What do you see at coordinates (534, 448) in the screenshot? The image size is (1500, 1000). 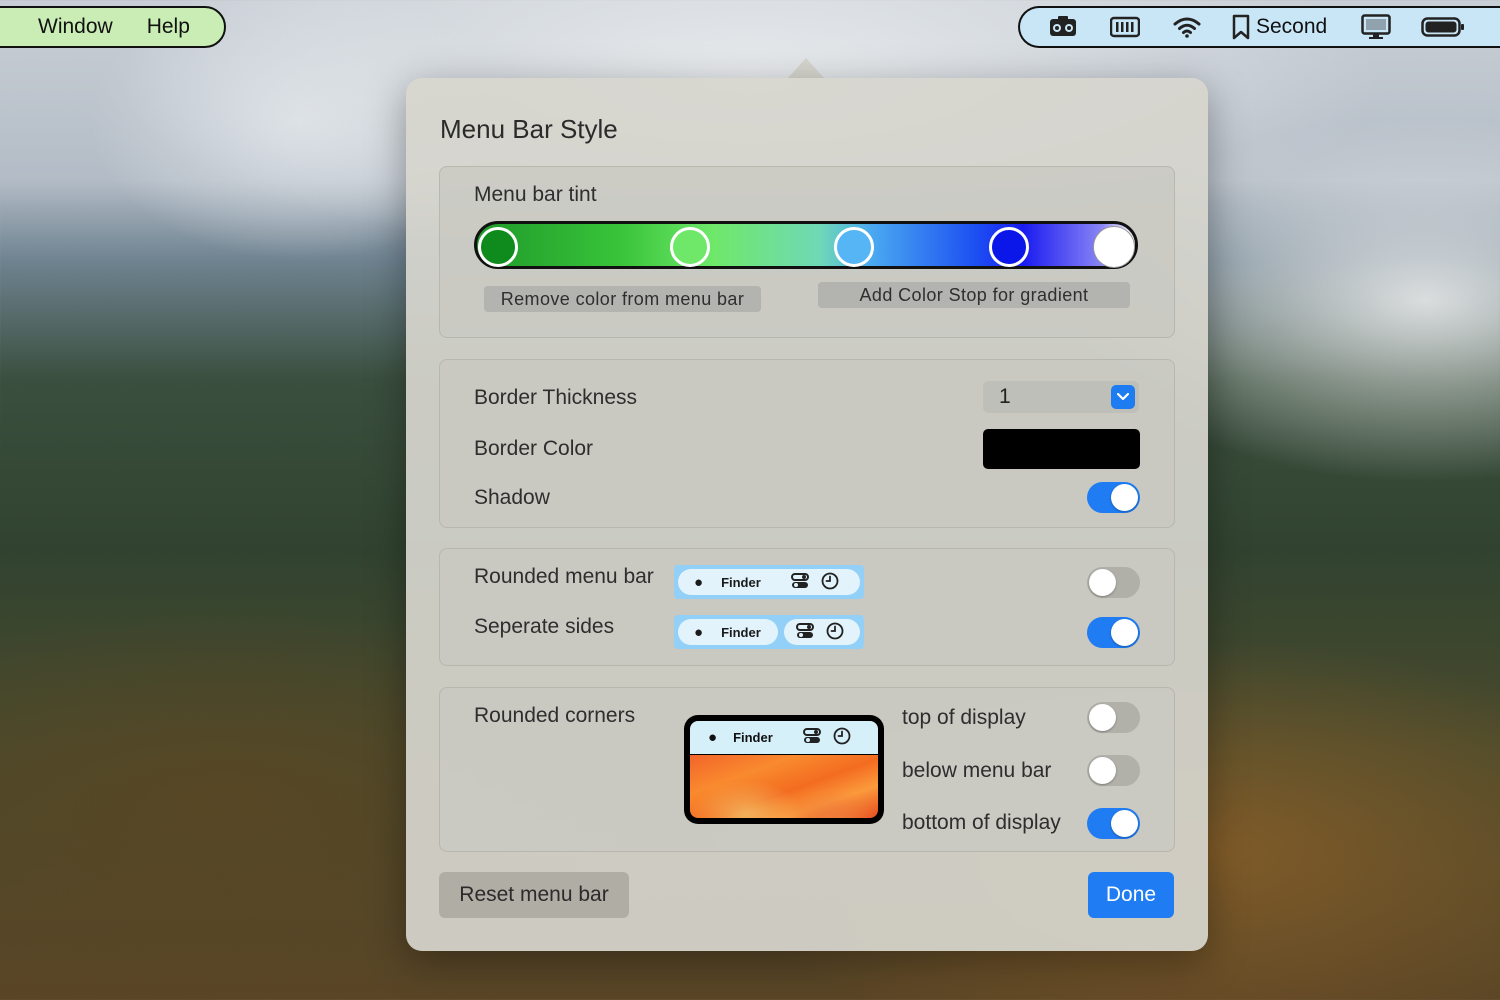 I see `border-color-label: Border Color` at bounding box center [534, 448].